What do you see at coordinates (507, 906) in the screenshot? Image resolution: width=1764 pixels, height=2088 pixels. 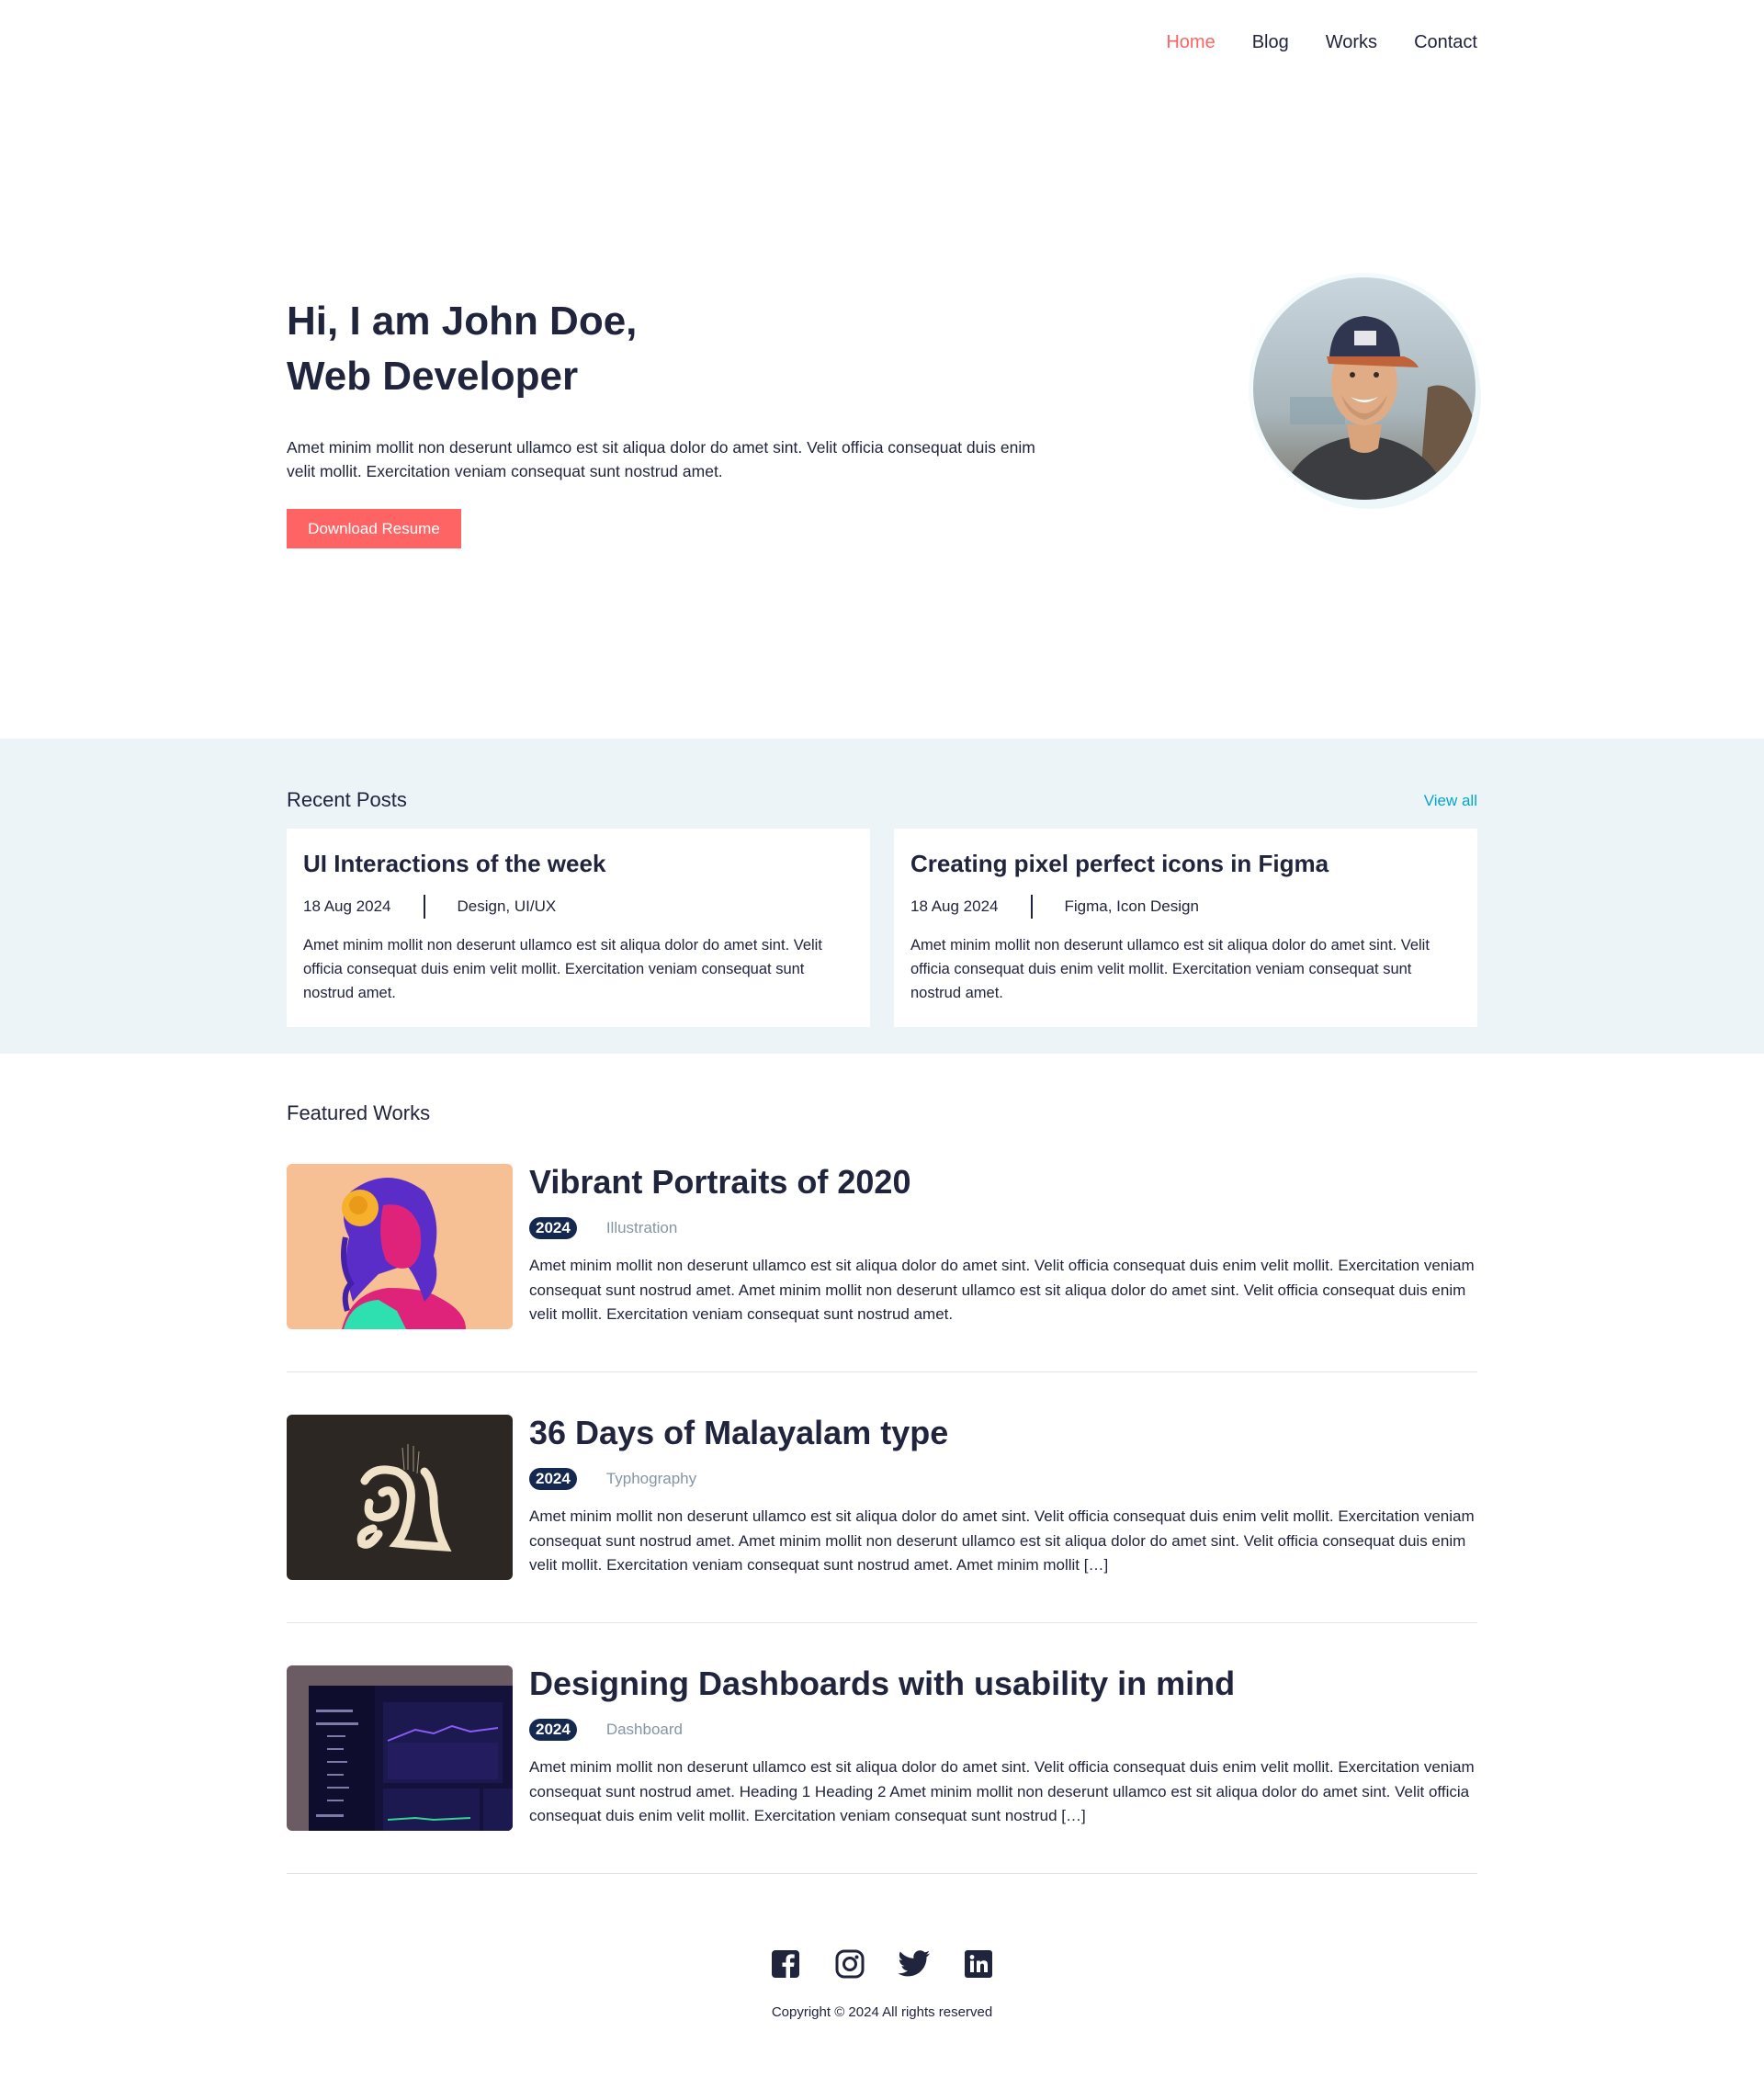 I see `post-tags: Design, UI/UX` at bounding box center [507, 906].